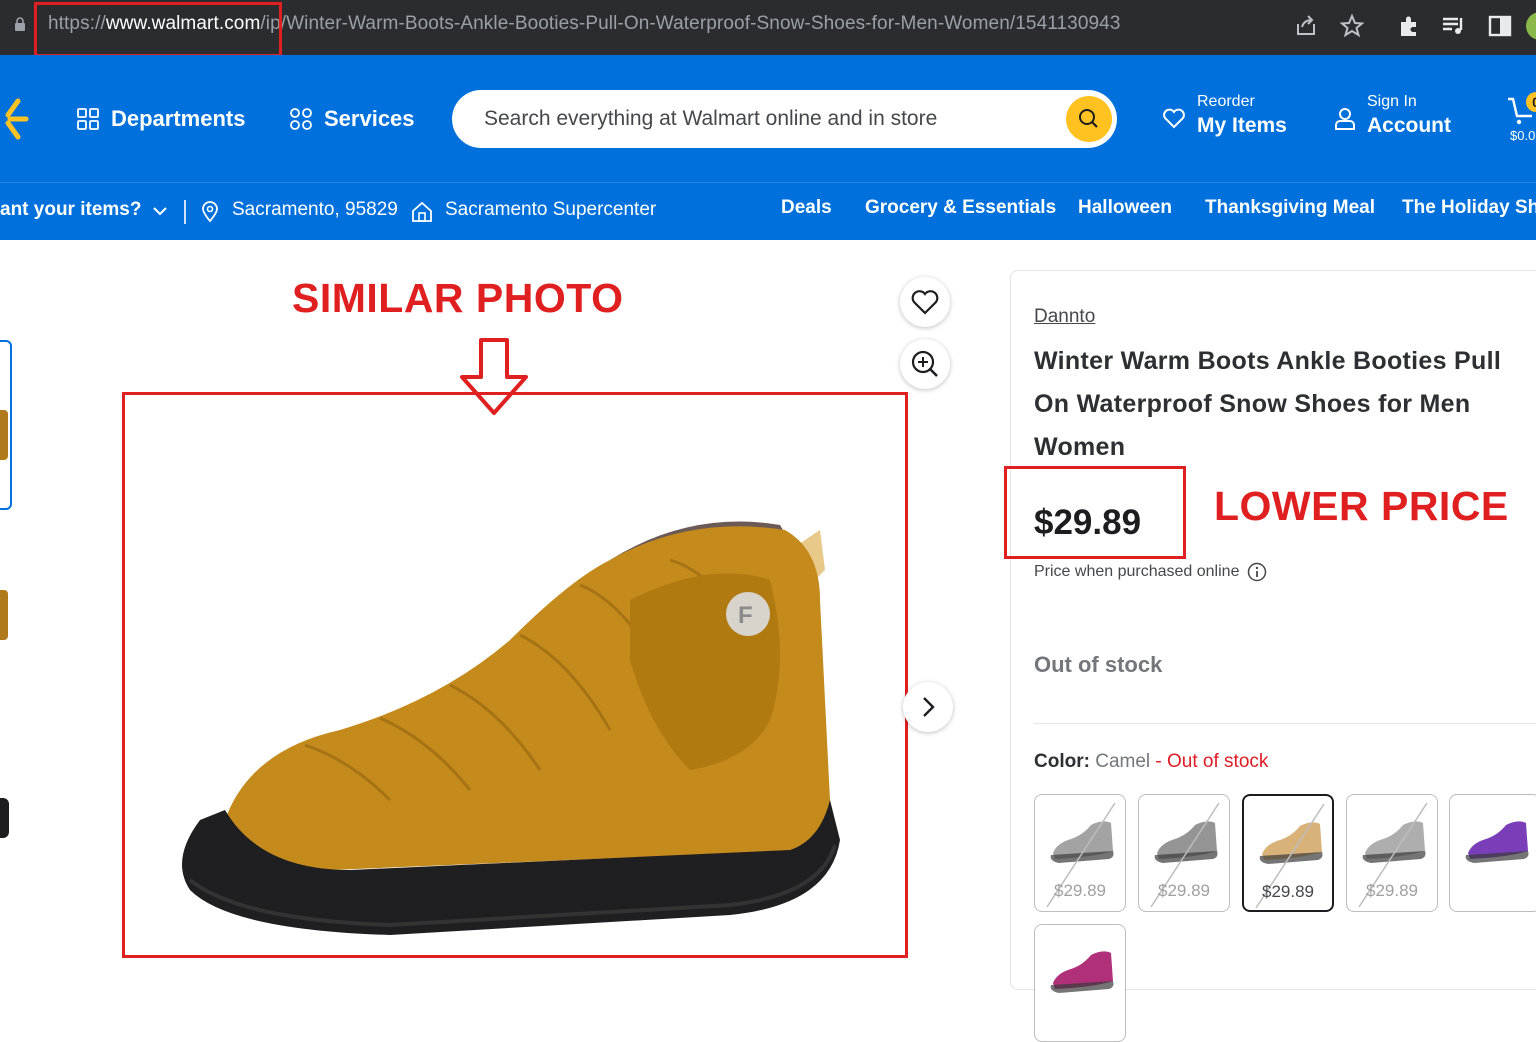 Image resolution: width=1536 pixels, height=1042 pixels. I want to click on user-icon, so click(1345, 119).